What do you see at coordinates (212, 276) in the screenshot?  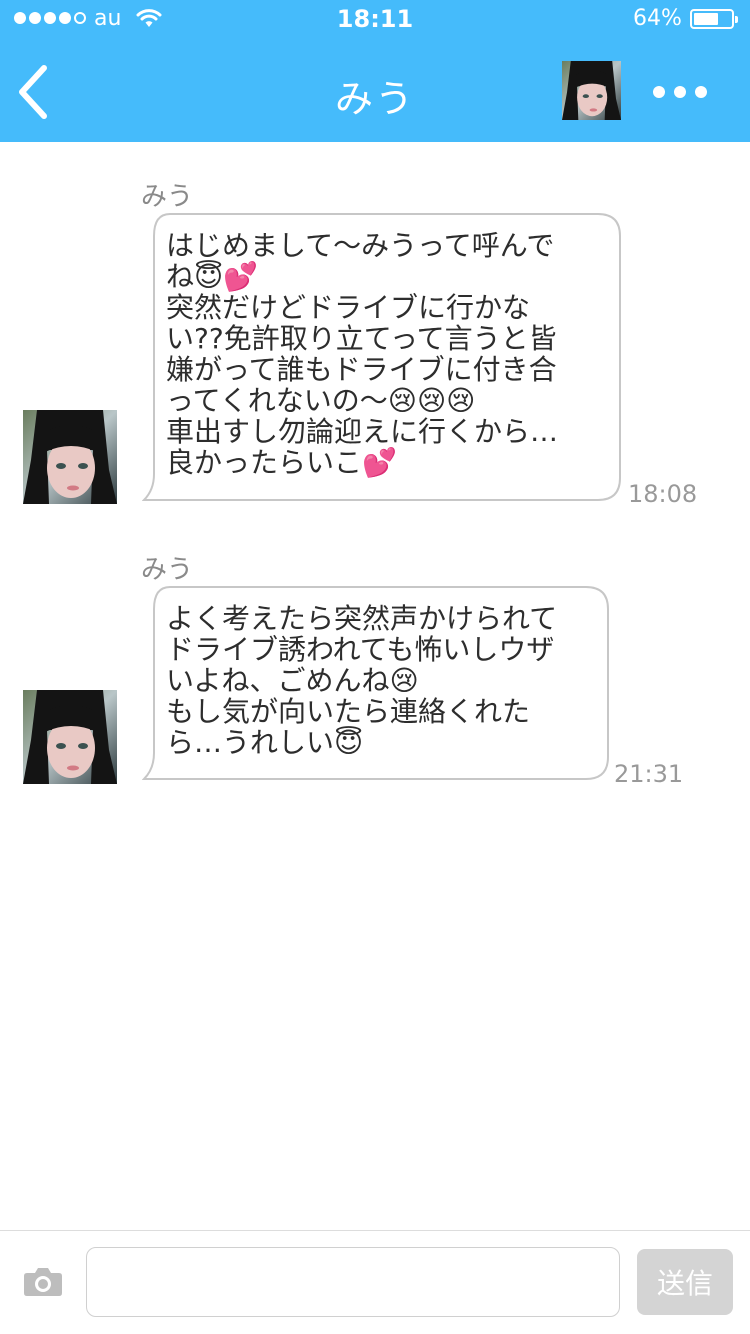 I see `message-line: ね😇💕` at bounding box center [212, 276].